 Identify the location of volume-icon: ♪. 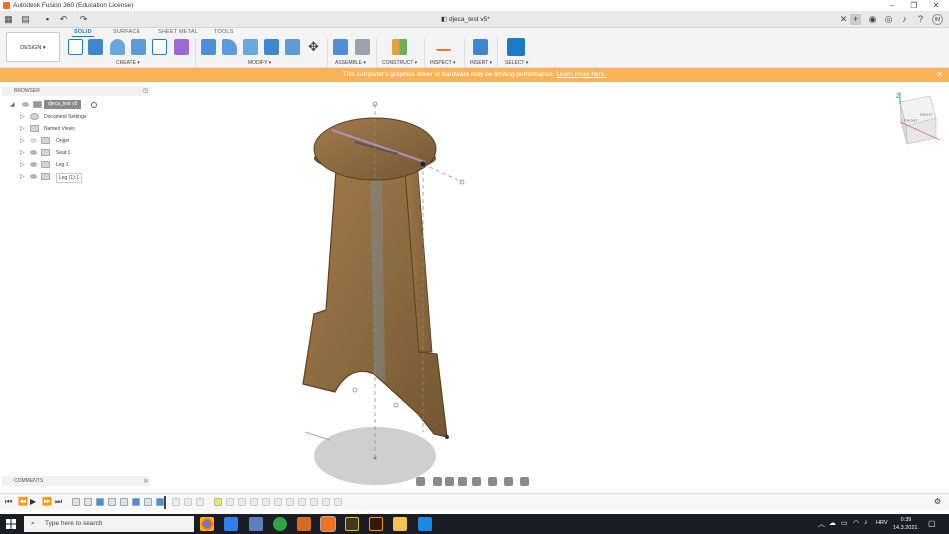
(866, 522).